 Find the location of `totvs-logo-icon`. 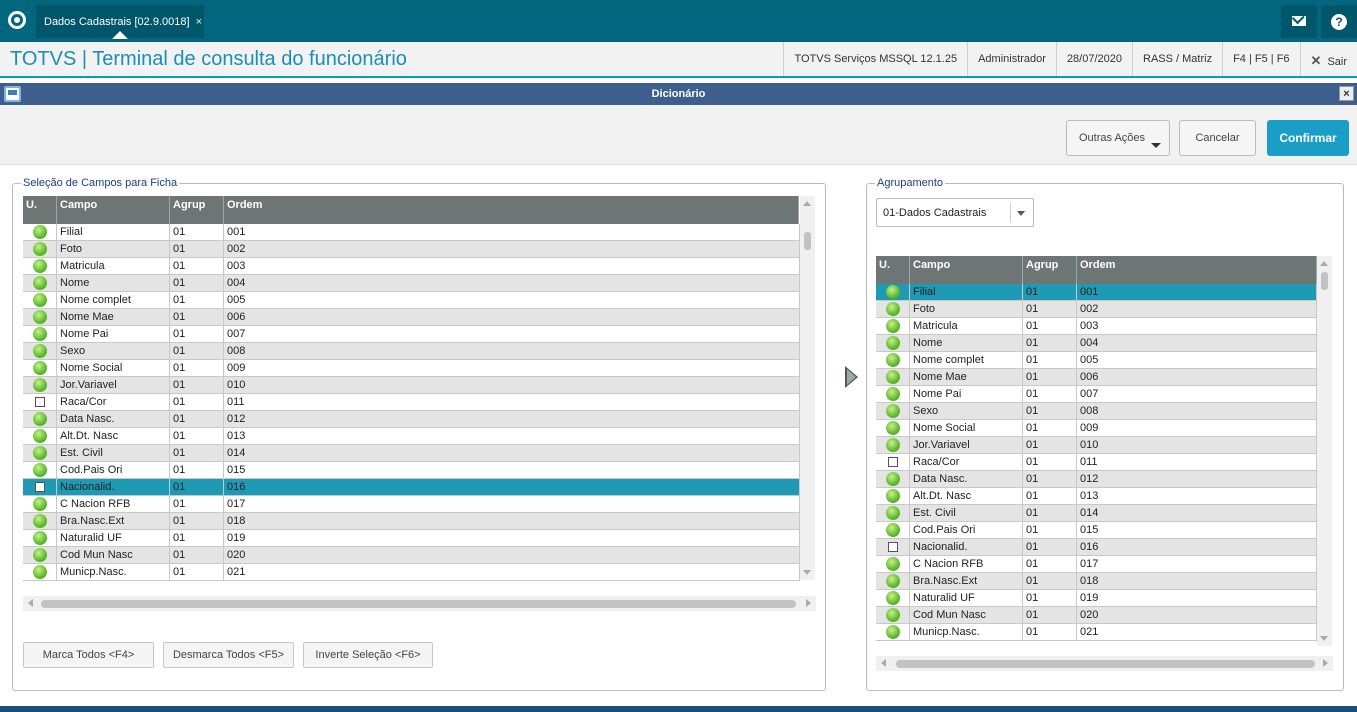

totvs-logo-icon is located at coordinates (17, 20).